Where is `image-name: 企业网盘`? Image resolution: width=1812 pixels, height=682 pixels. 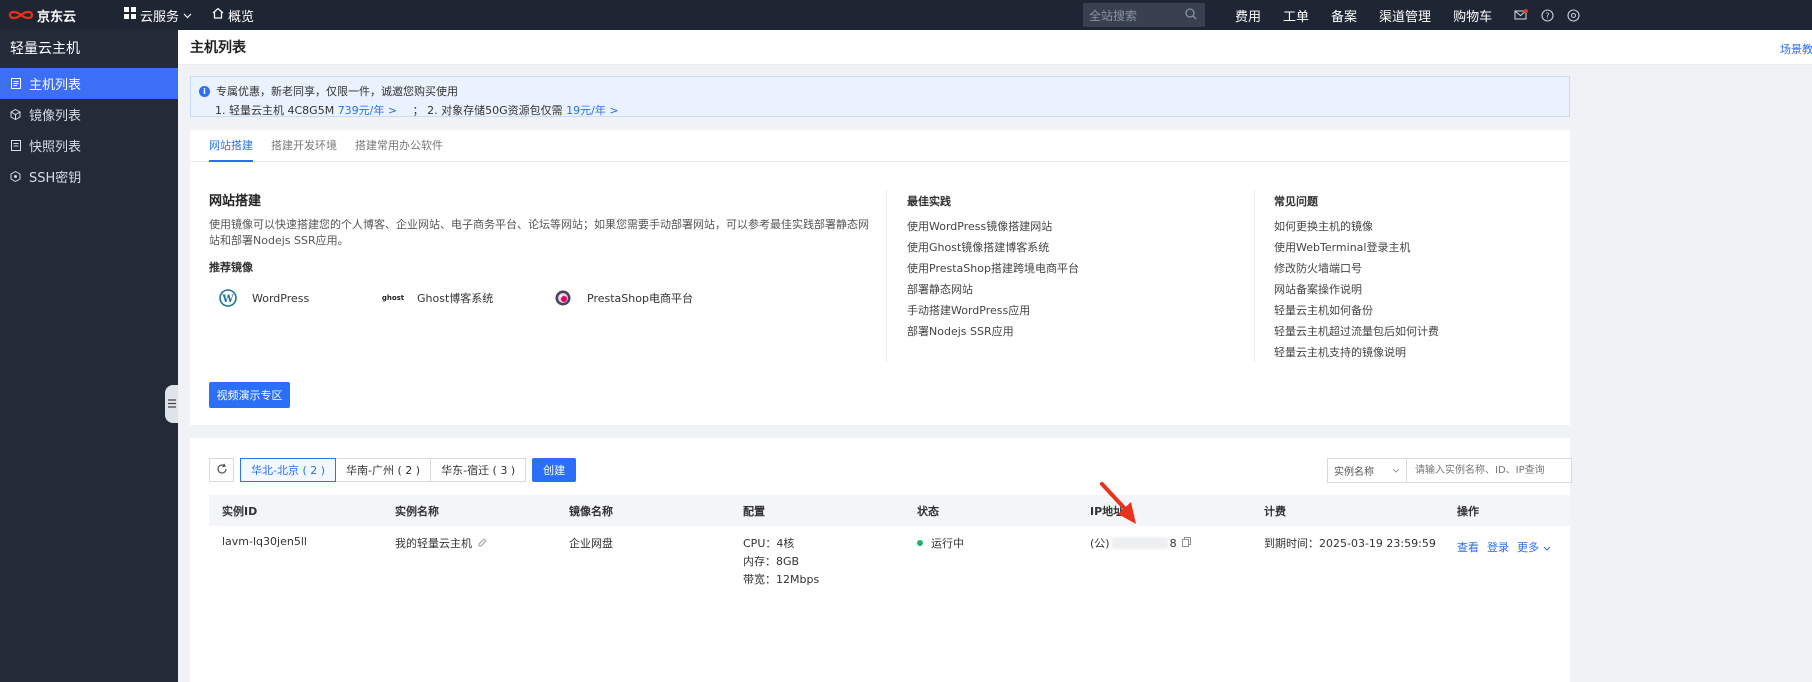 image-name: 企业网盘 is located at coordinates (591, 543).